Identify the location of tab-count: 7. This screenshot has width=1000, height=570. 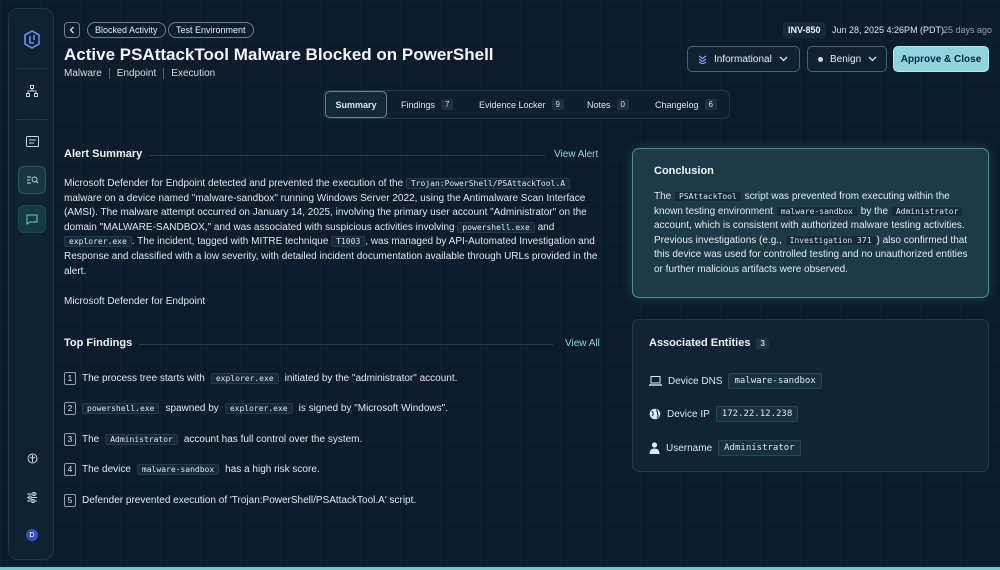
(447, 104).